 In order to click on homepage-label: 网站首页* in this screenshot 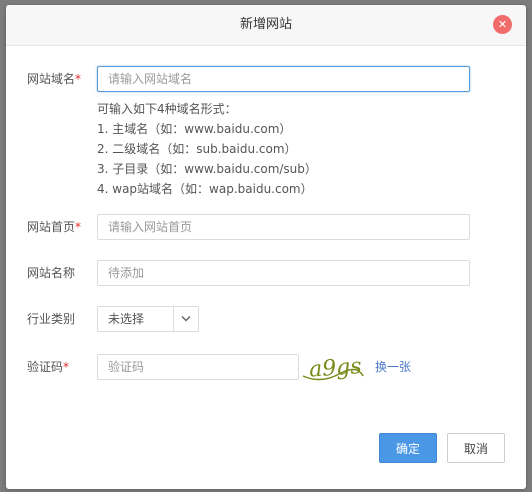, I will do `click(54, 227)`.